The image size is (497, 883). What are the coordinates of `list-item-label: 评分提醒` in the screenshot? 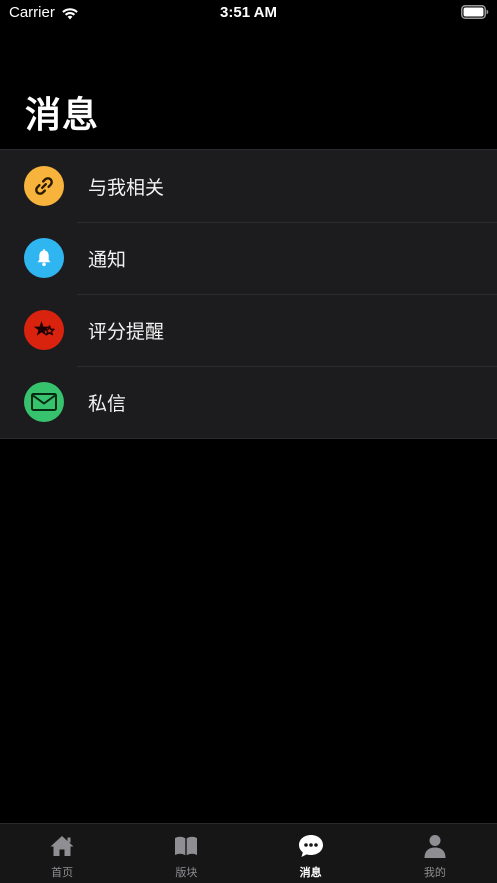 It's located at (126, 331).